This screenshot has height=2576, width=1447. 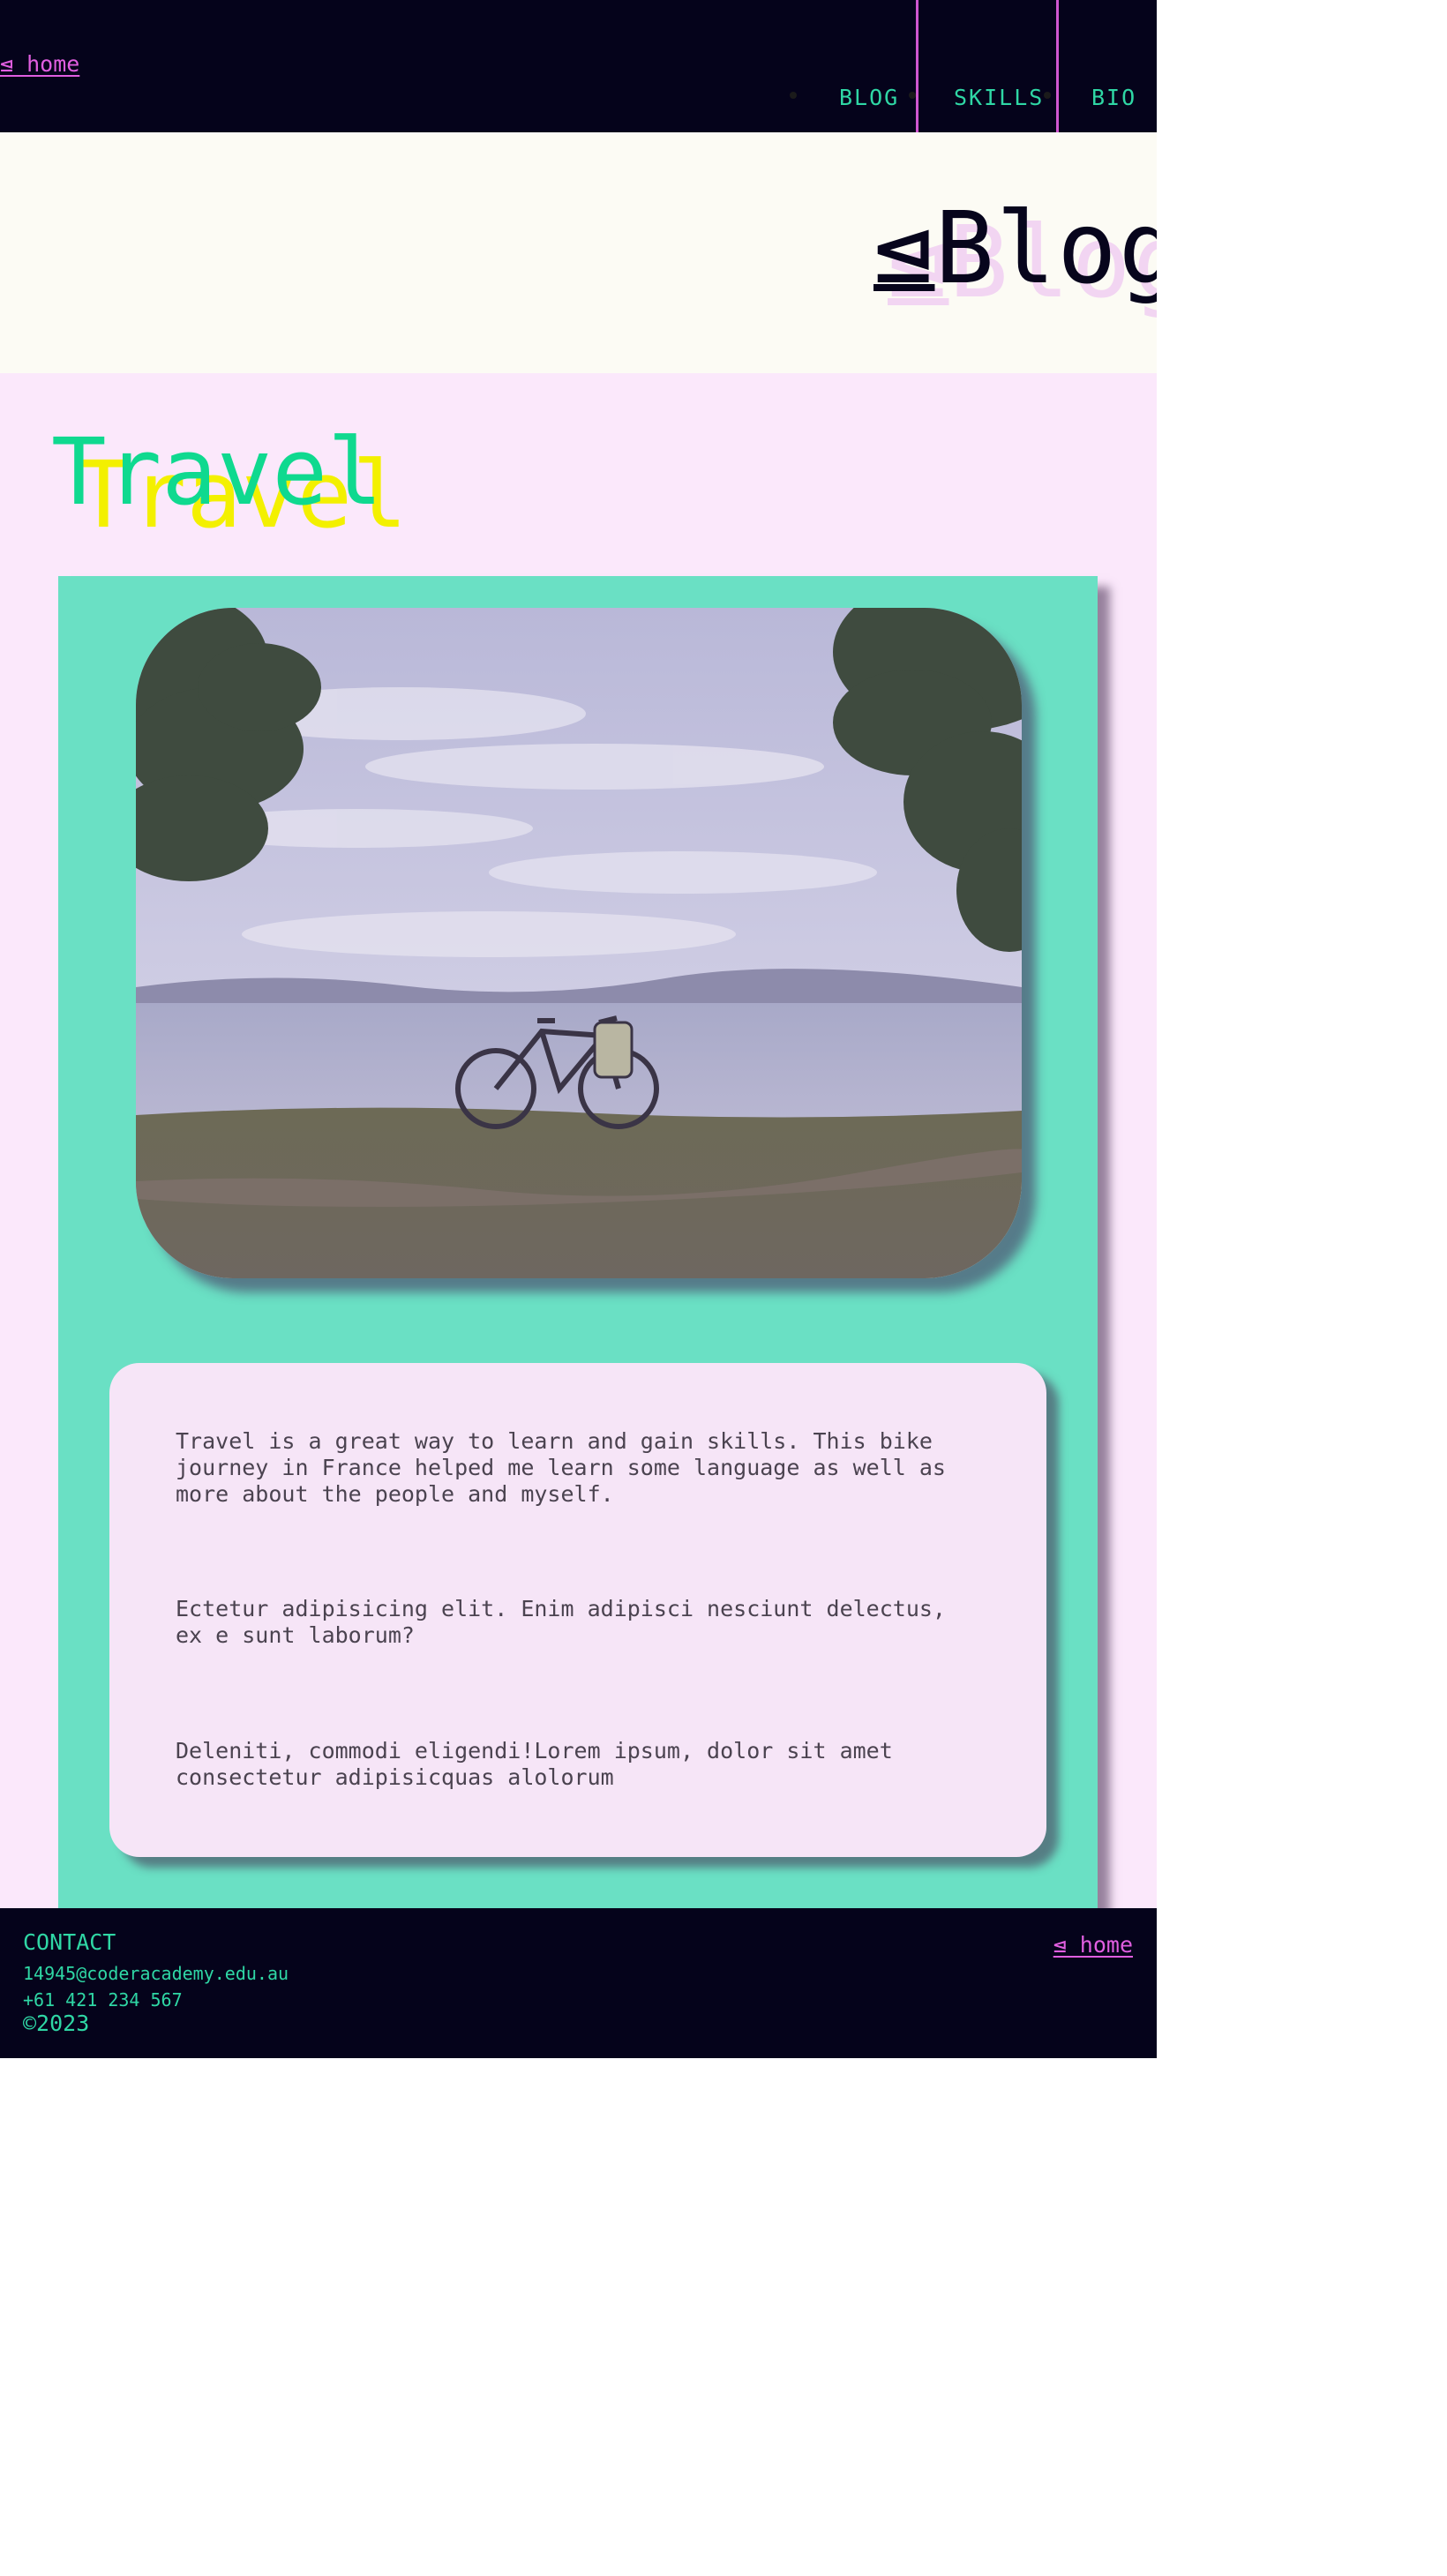 What do you see at coordinates (578, 66) in the screenshot?
I see `site-header: ⊴ home BLOG SKILLS BIO` at bounding box center [578, 66].